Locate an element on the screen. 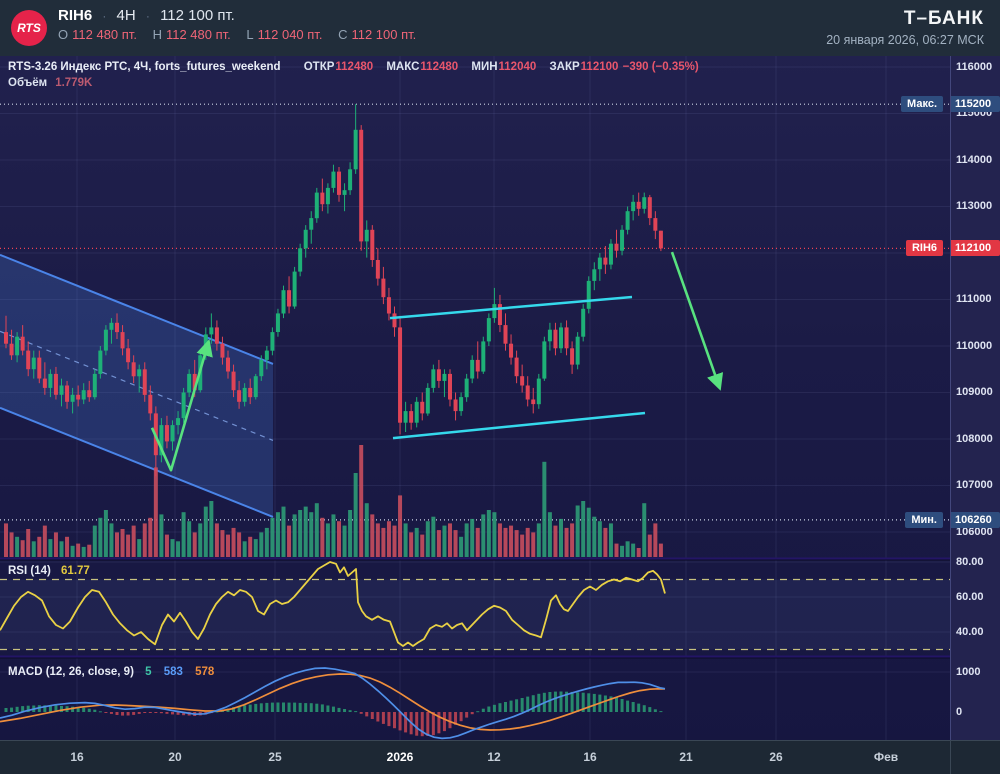  price-tick-114000: 114000 is located at coordinates (974, 159).